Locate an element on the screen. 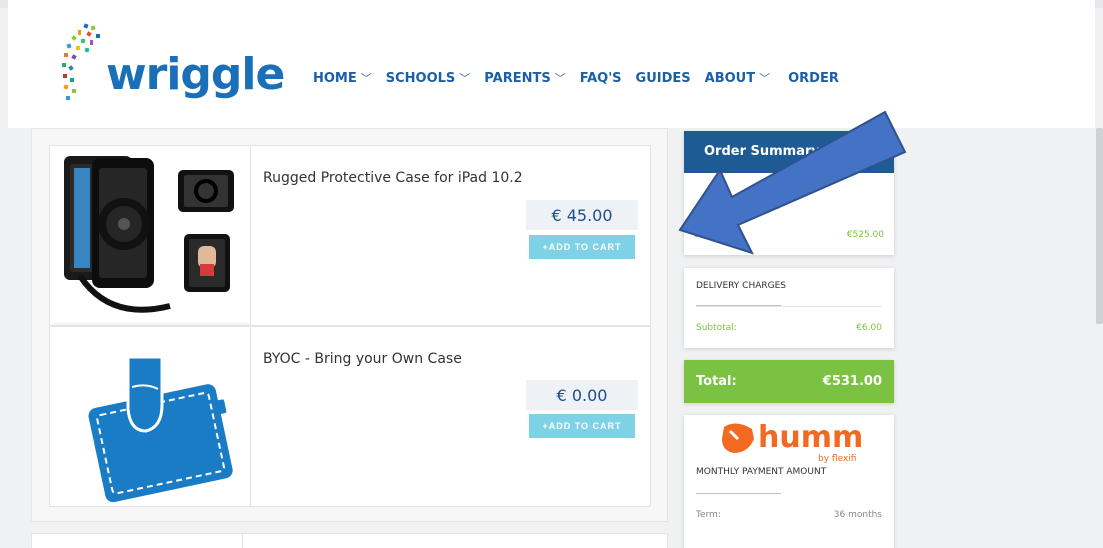 Image resolution: width=1103 pixels, height=548 pixels. term-label: Term: is located at coordinates (708, 515).